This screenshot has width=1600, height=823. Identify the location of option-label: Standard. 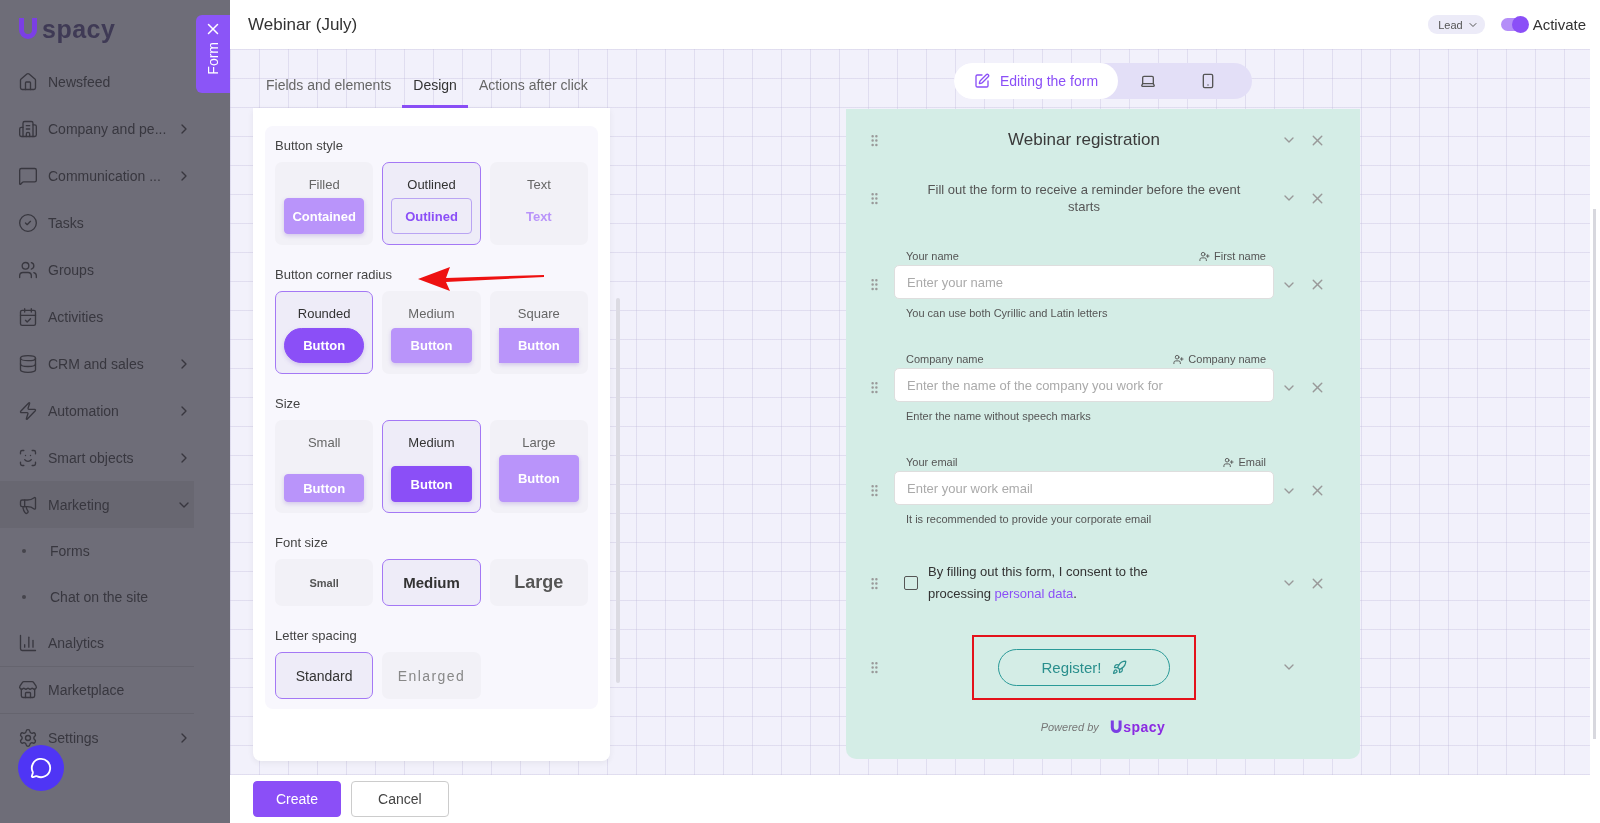
(324, 675).